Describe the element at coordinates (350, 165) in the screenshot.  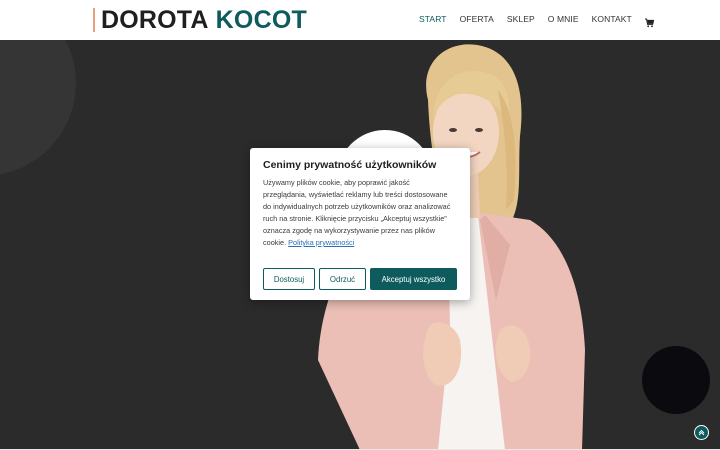
I see `cookie-title: Cenimy prywatność użytkowników` at that location.